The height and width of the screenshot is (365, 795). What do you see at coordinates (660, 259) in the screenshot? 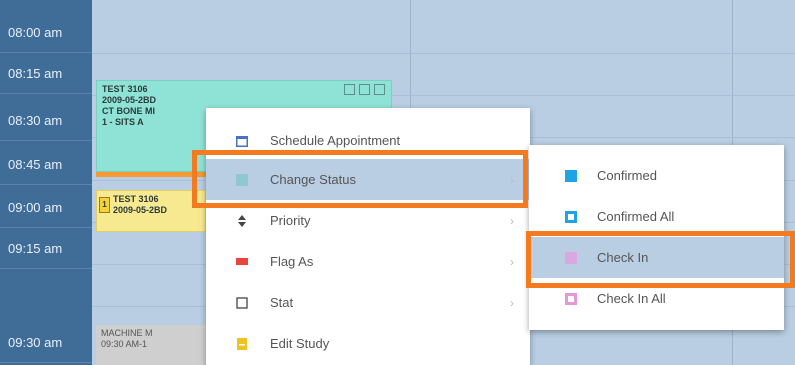
I see `highlight-frame-check-in` at bounding box center [660, 259].